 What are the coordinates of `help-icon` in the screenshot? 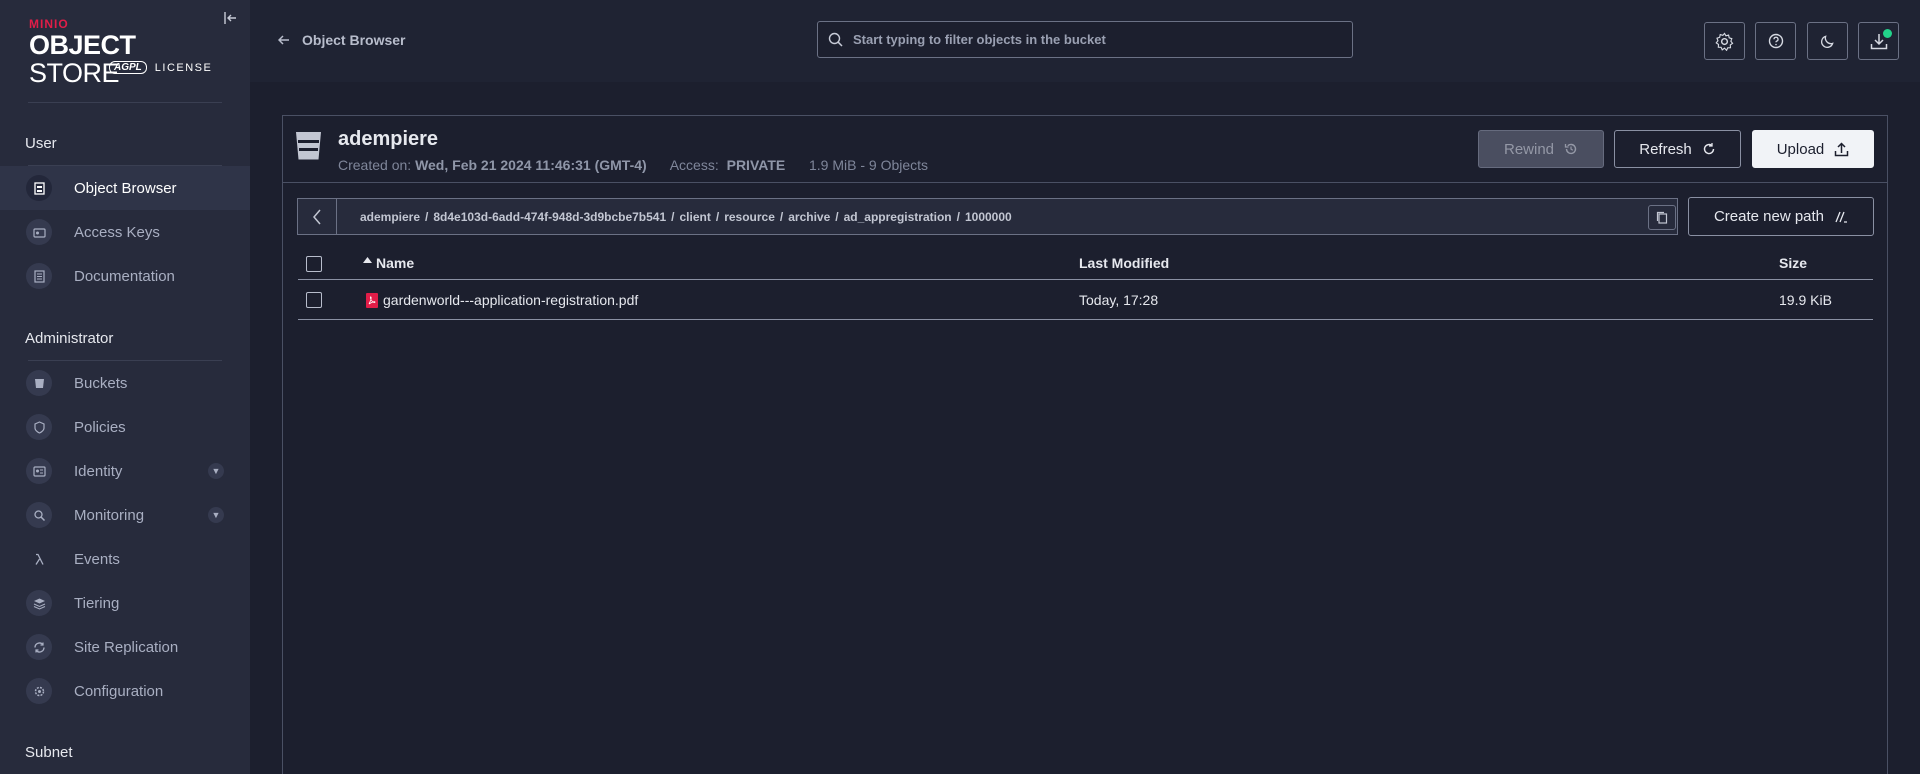 It's located at (1775, 41).